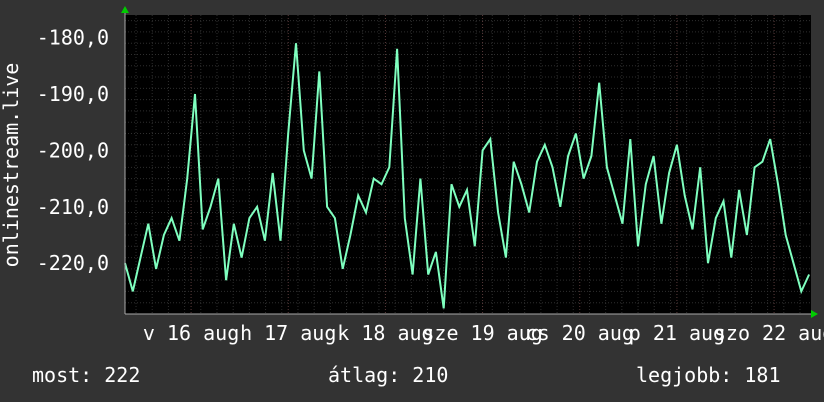 Image resolution: width=824 pixels, height=402 pixels. I want to click on x-tick-label: szo 22 aug, so click(769, 333).